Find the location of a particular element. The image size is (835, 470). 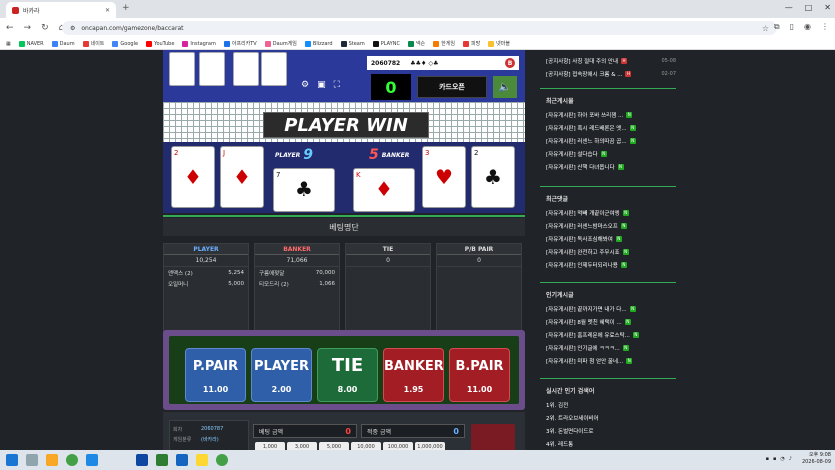

bet-amount-field: 베팅 금액 0 is located at coordinates (305, 431).